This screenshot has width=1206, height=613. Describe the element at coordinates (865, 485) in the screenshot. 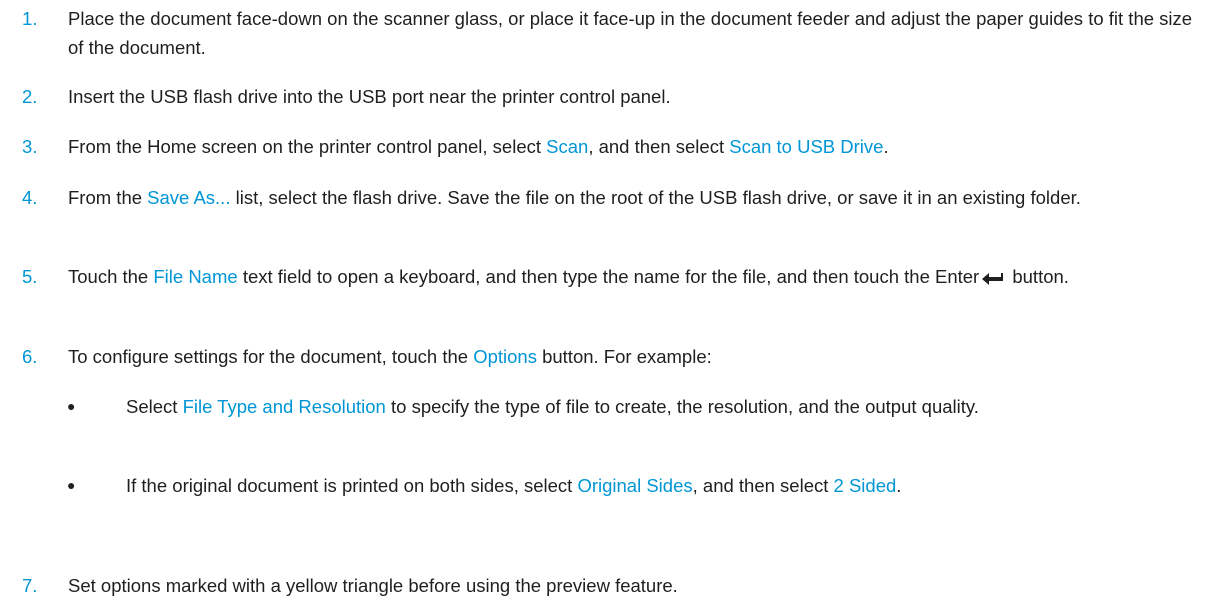

I see `two-sided-link: 2 Sided` at that location.